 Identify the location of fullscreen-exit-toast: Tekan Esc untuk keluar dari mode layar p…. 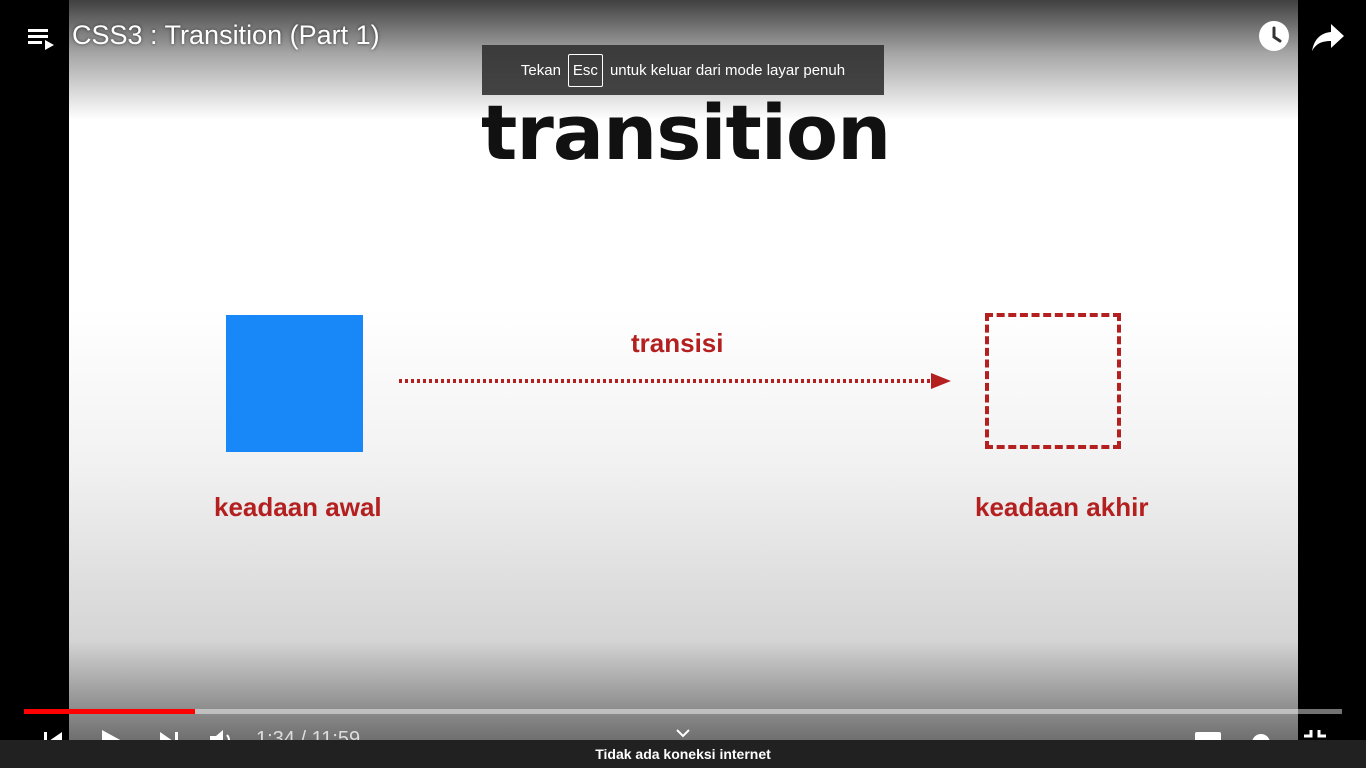
(683, 70).